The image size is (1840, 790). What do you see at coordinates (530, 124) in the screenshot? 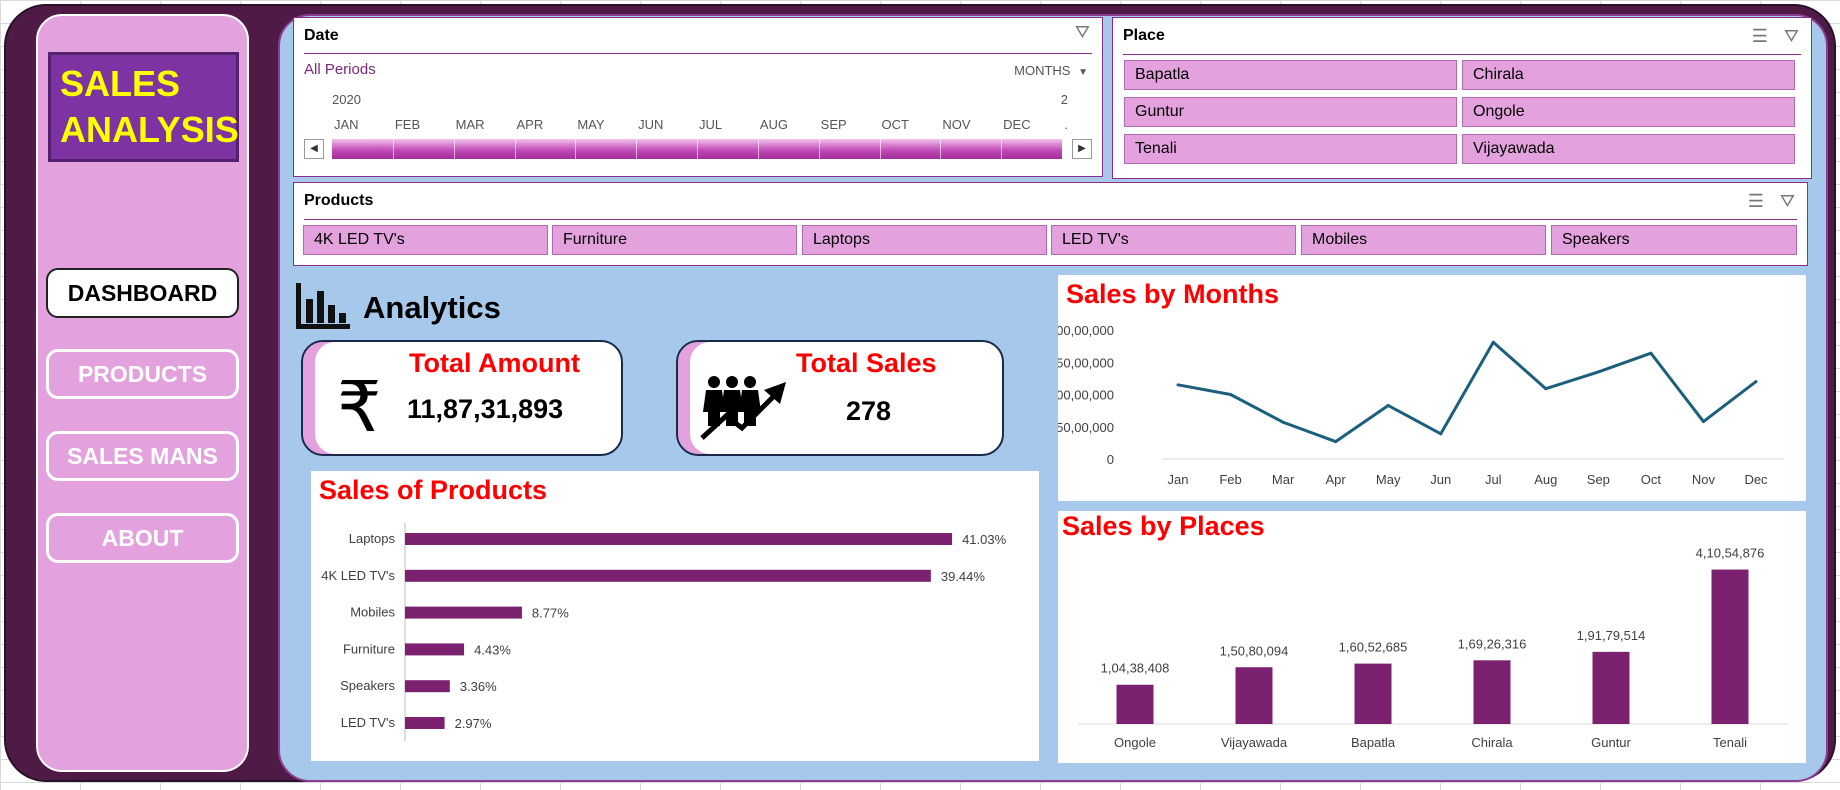
I see `timeline-month-label: APR` at bounding box center [530, 124].